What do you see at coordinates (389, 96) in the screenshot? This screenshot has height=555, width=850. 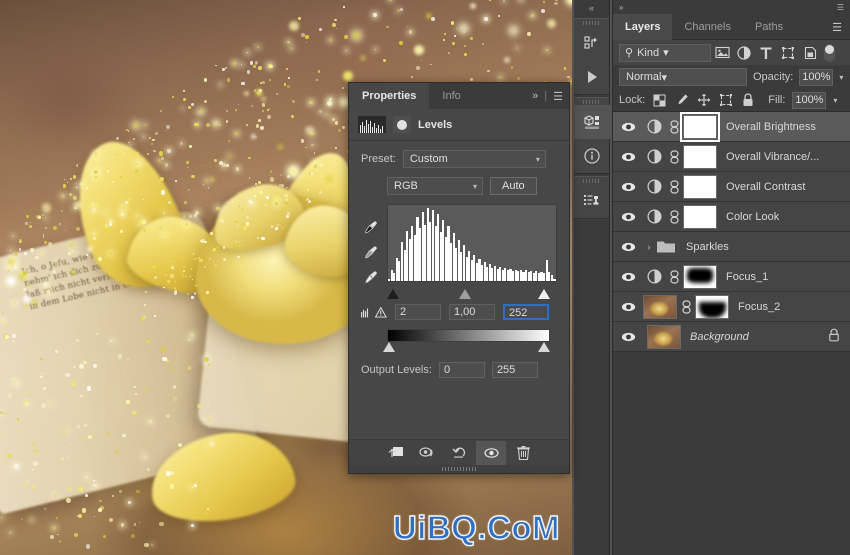 I see `tab-properties: Properties` at bounding box center [389, 96].